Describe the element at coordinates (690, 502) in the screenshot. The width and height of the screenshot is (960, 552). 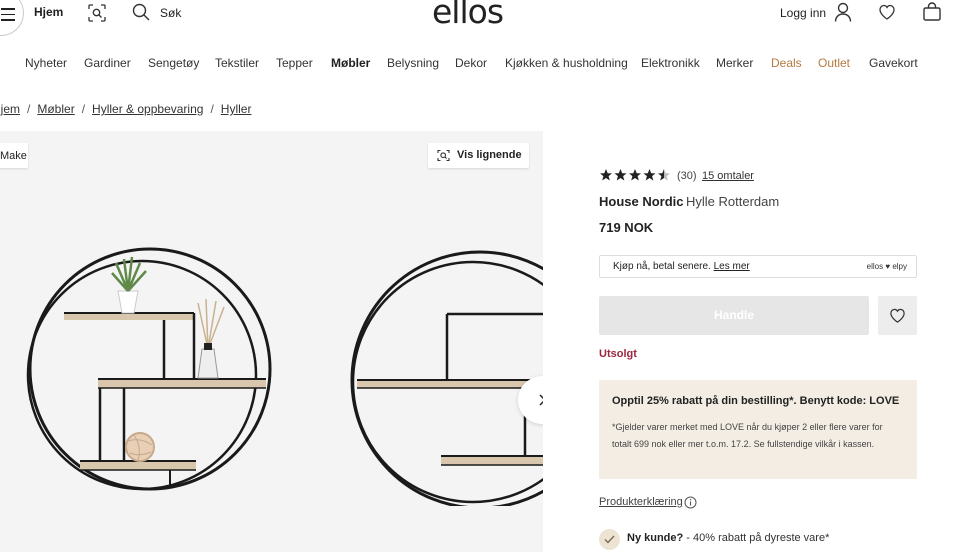
I see `info-icon` at that location.